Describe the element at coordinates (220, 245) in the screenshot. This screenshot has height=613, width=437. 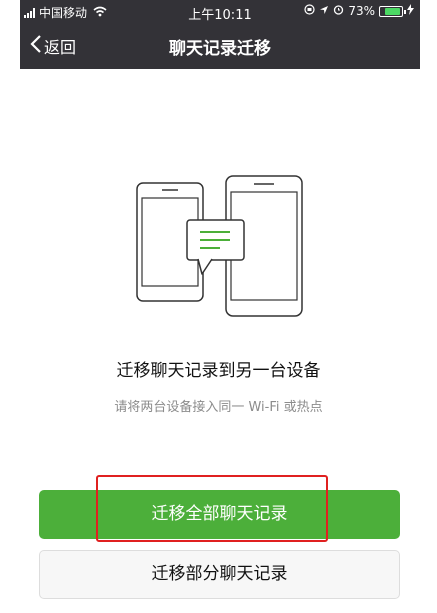
I see `device-transfer-illustration` at that location.